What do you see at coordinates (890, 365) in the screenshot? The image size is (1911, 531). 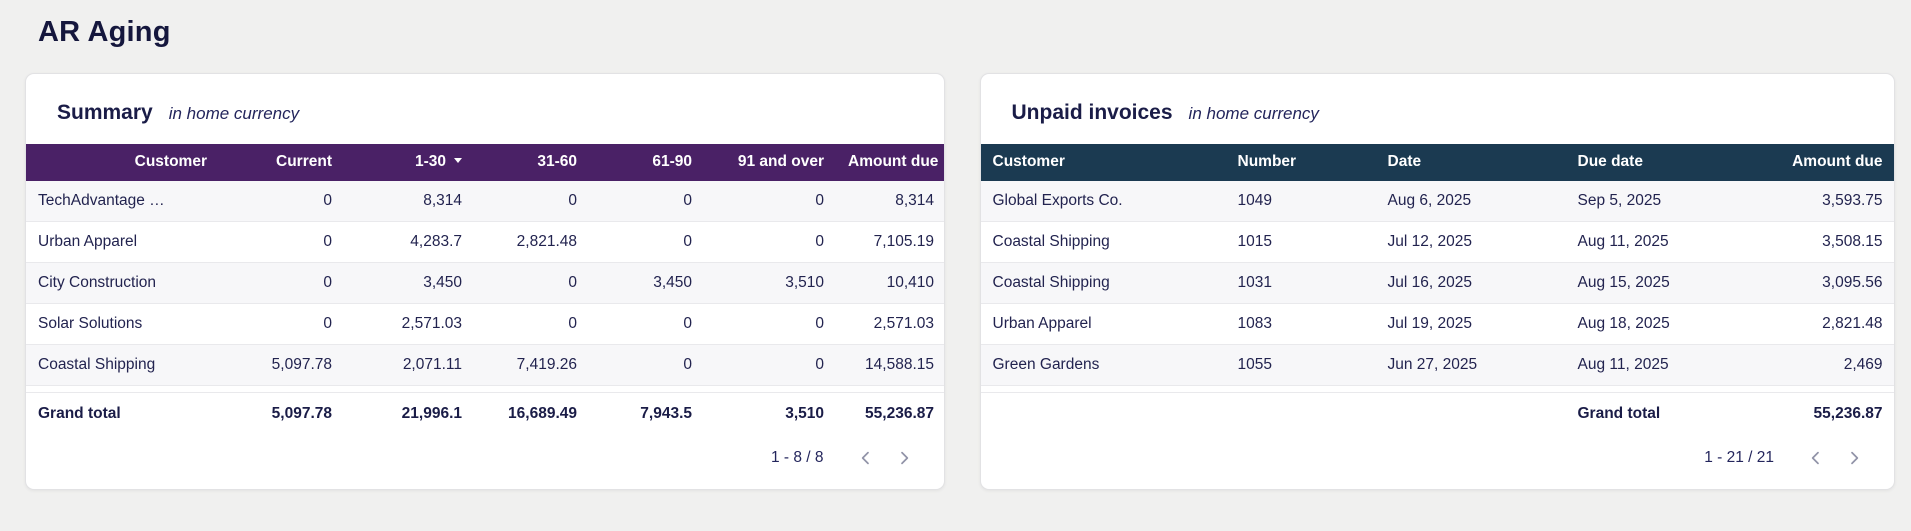 I see `amount-due-cell: 14,588.15` at bounding box center [890, 365].